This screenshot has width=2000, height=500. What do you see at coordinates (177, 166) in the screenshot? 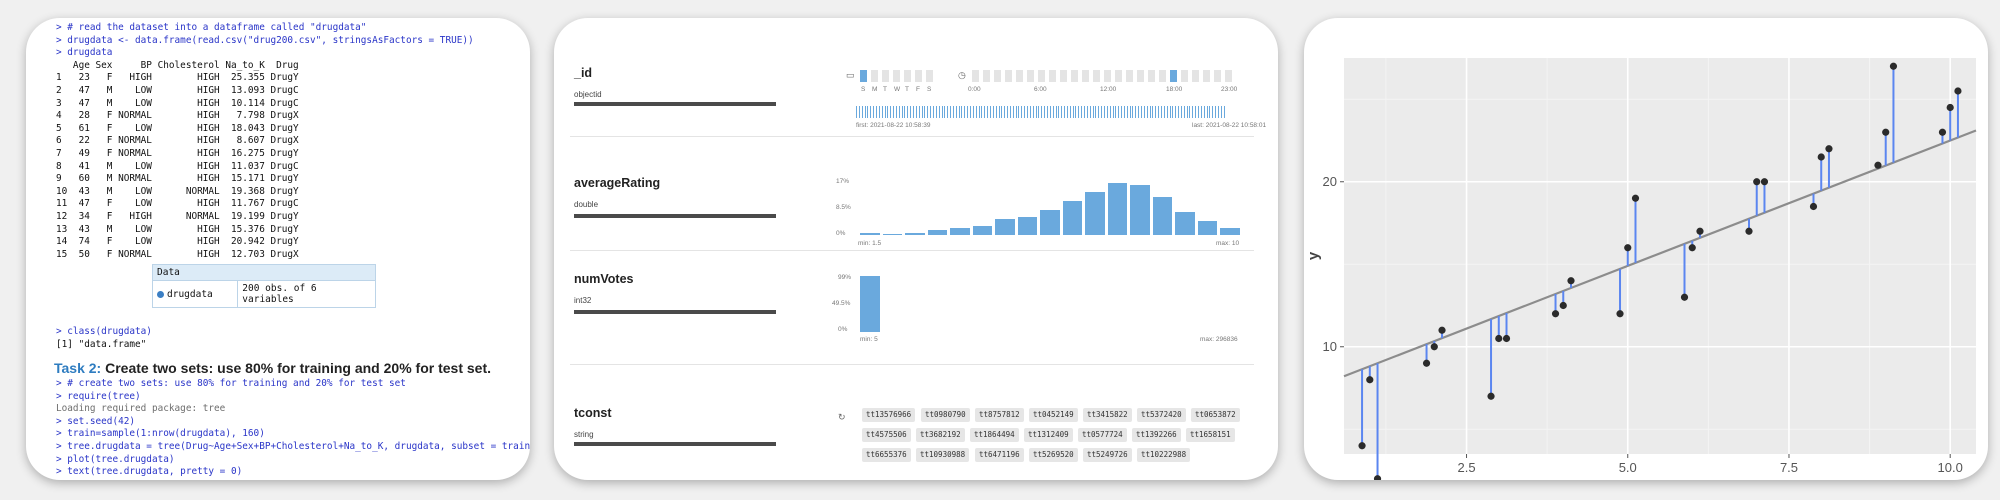
I see `console-line: 8 41 M LOW HIGH 11.037 DrugC` at bounding box center [177, 166].